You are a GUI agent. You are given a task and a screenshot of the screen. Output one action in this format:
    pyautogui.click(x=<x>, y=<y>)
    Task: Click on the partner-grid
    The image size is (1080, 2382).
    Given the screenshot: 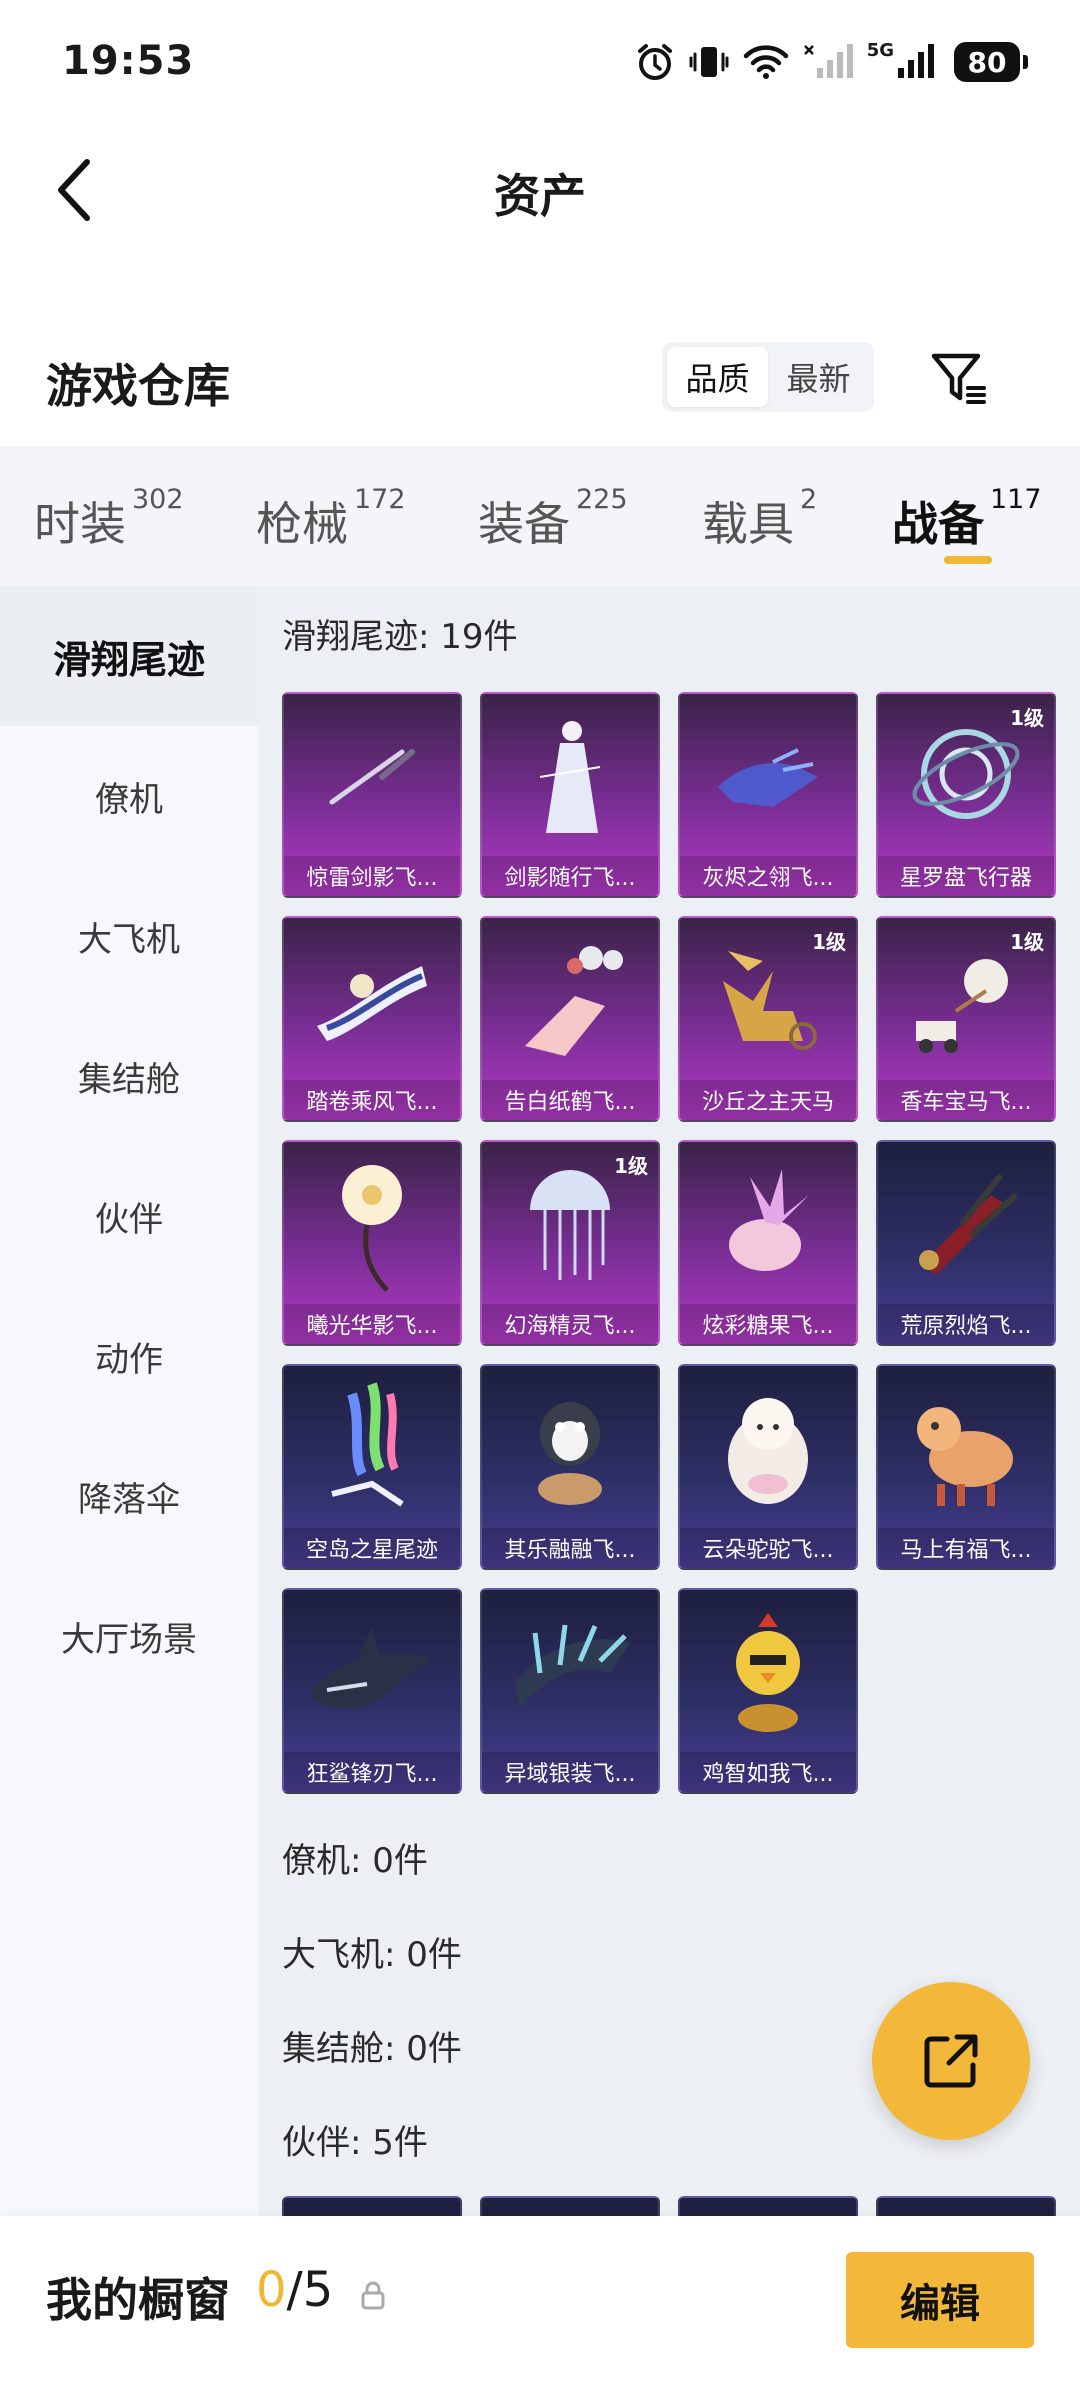 What is the action you would take?
    pyautogui.click(x=669, y=2206)
    